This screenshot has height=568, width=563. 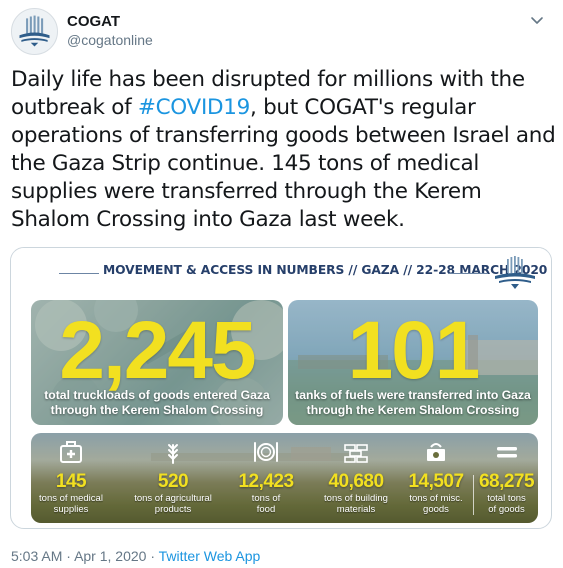 What do you see at coordinates (157, 350) in the screenshot?
I see `truckloads-value: 2,245` at bounding box center [157, 350].